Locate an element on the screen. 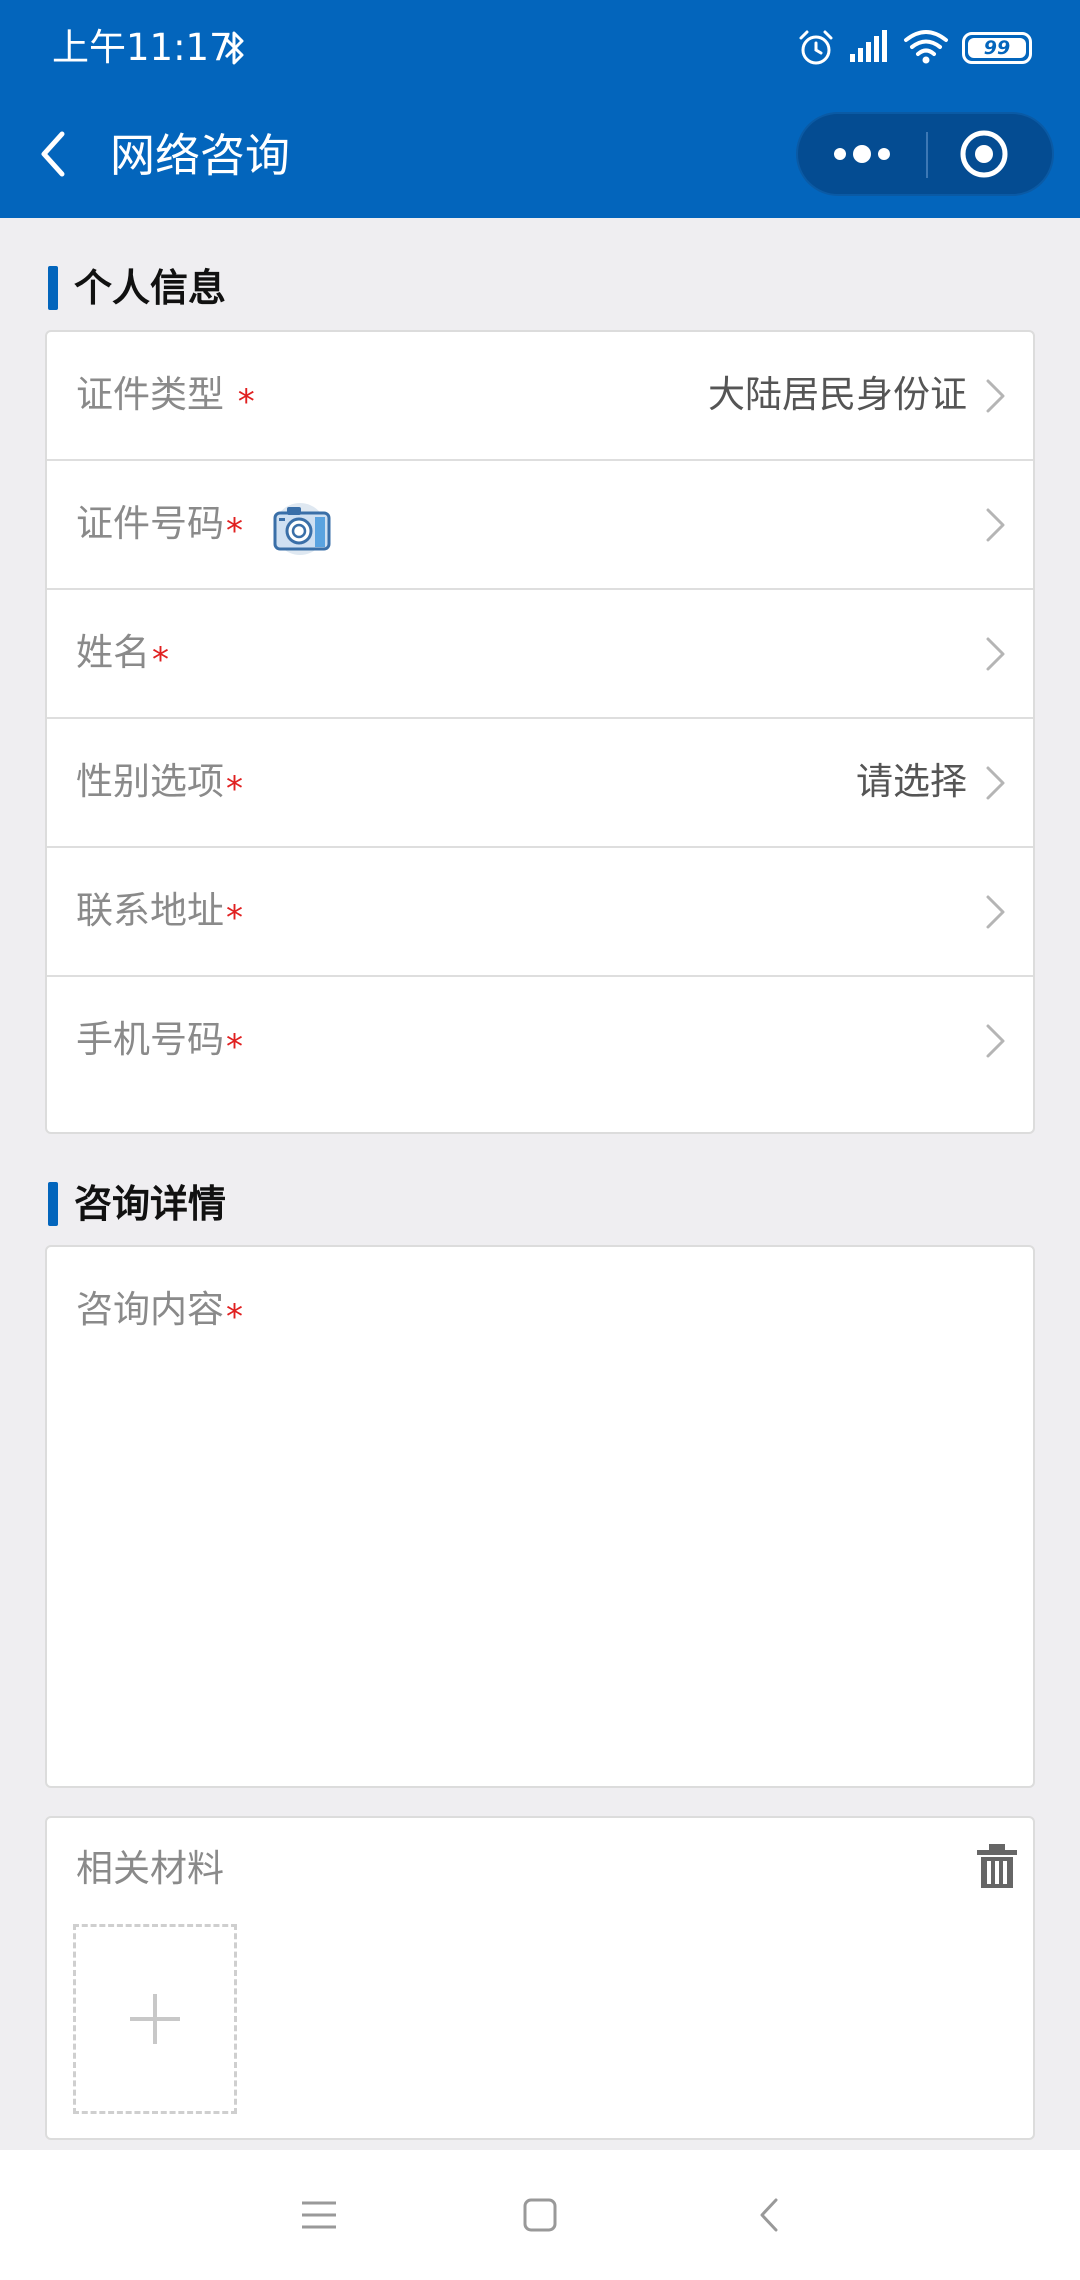  row-value: 请选择 is located at coordinates (911, 781).